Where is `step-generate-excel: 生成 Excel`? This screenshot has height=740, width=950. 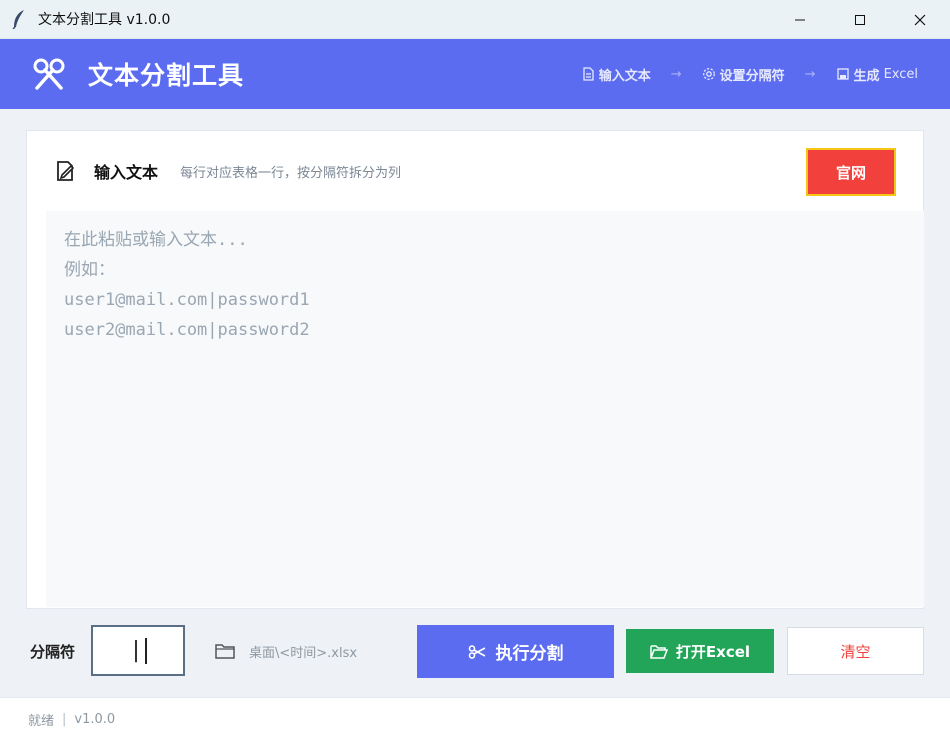
step-generate-excel: 生成 Excel is located at coordinates (877, 74).